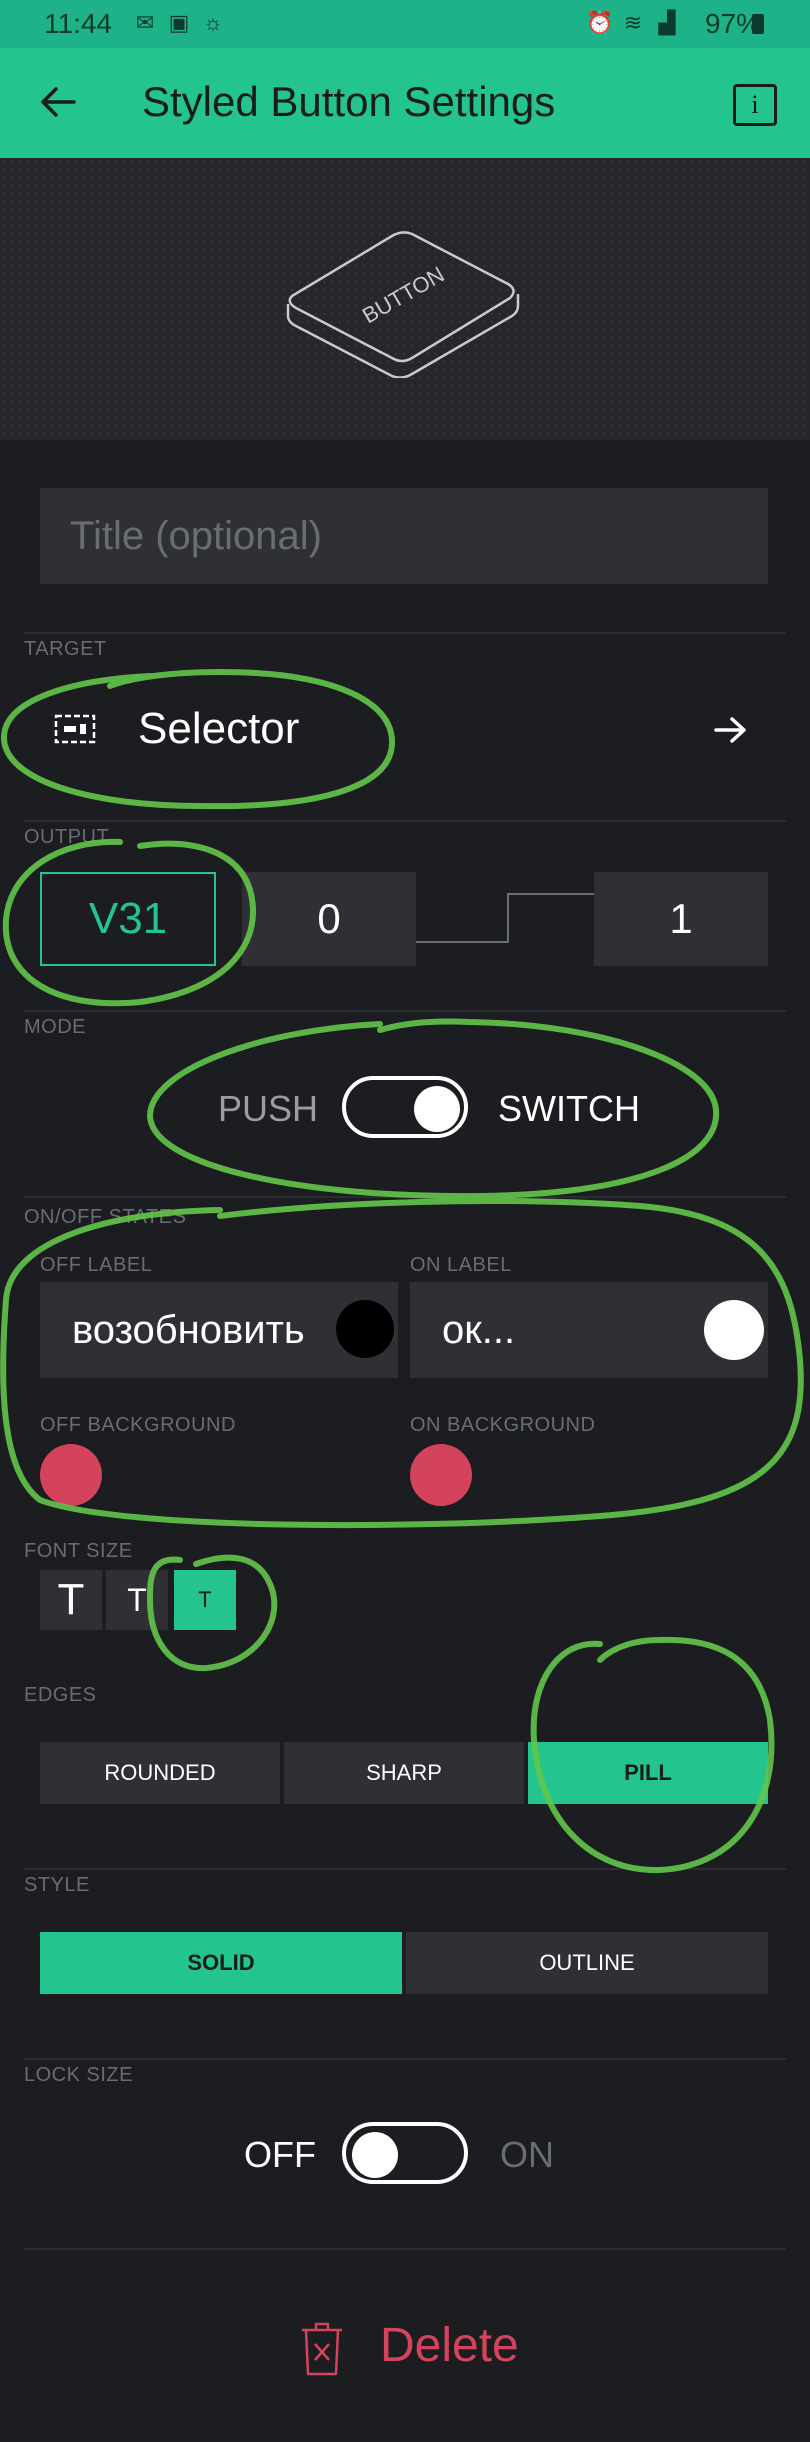 This screenshot has width=810, height=2442. What do you see at coordinates (96, 1265) in the screenshot?
I see `off-label-title: OFF LABEL` at bounding box center [96, 1265].